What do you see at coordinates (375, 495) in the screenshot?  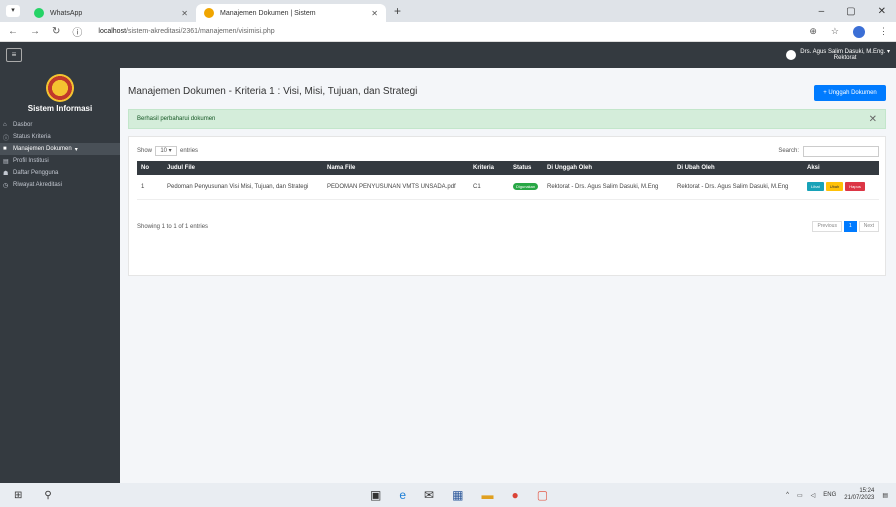 I see `store-icon: ▣` at bounding box center [375, 495].